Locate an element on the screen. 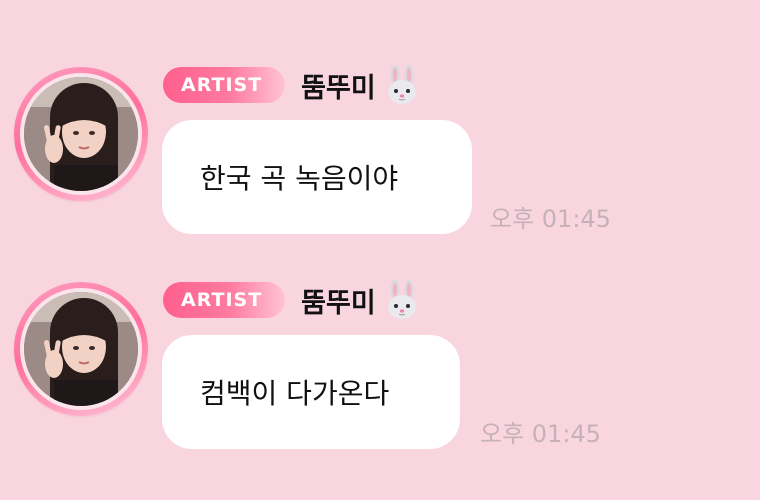  message-bubble: 컴백이 다가온다 is located at coordinates (311, 392).